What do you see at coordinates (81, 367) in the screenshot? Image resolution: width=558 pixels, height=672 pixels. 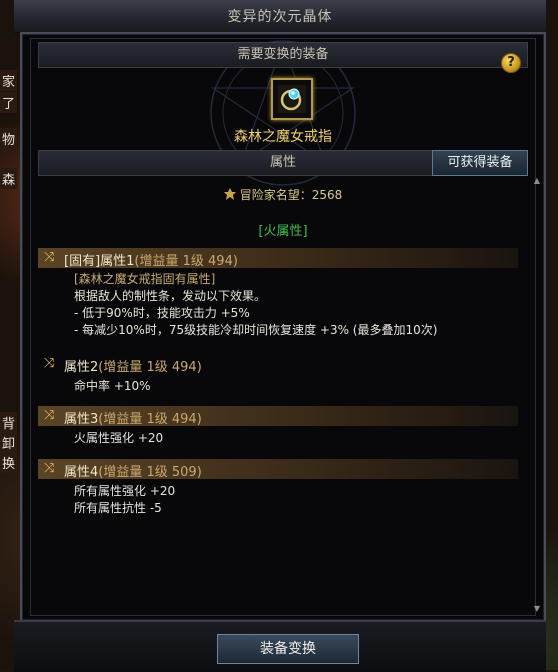 I see `attribute-title: 属性2` at bounding box center [81, 367].